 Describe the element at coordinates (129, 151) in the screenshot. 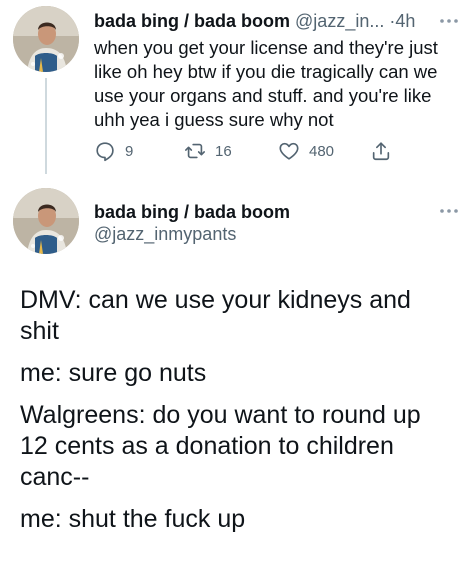

I see `reply-count: 9` at that location.